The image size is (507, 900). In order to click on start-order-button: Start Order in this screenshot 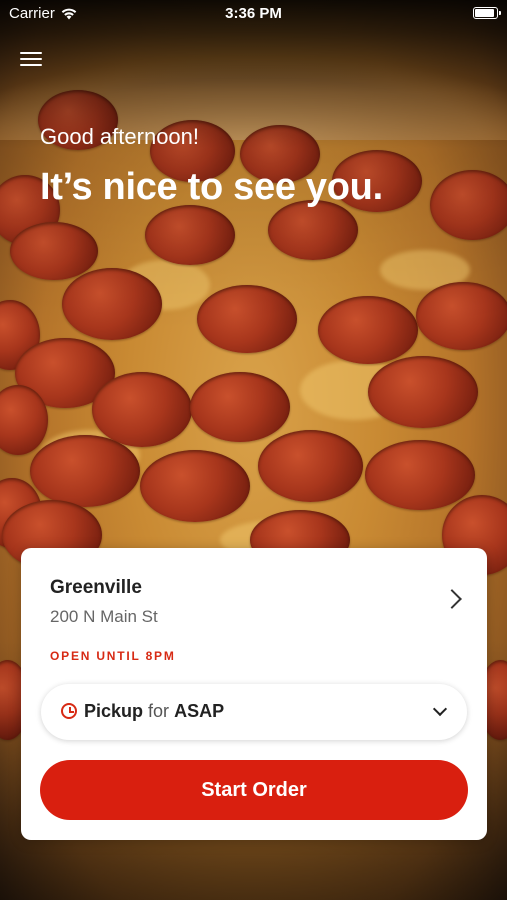, I will do `click(254, 790)`.